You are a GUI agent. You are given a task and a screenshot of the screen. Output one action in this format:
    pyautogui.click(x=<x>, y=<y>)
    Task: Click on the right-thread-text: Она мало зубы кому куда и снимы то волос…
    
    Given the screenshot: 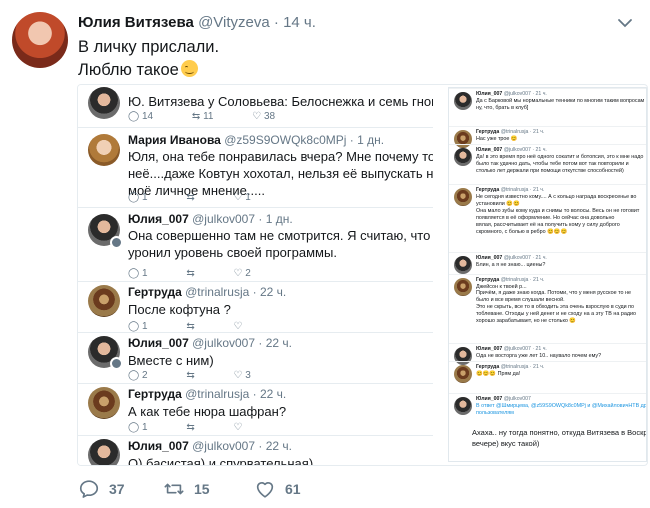 What is the action you would take?
    pyautogui.click(x=558, y=211)
    